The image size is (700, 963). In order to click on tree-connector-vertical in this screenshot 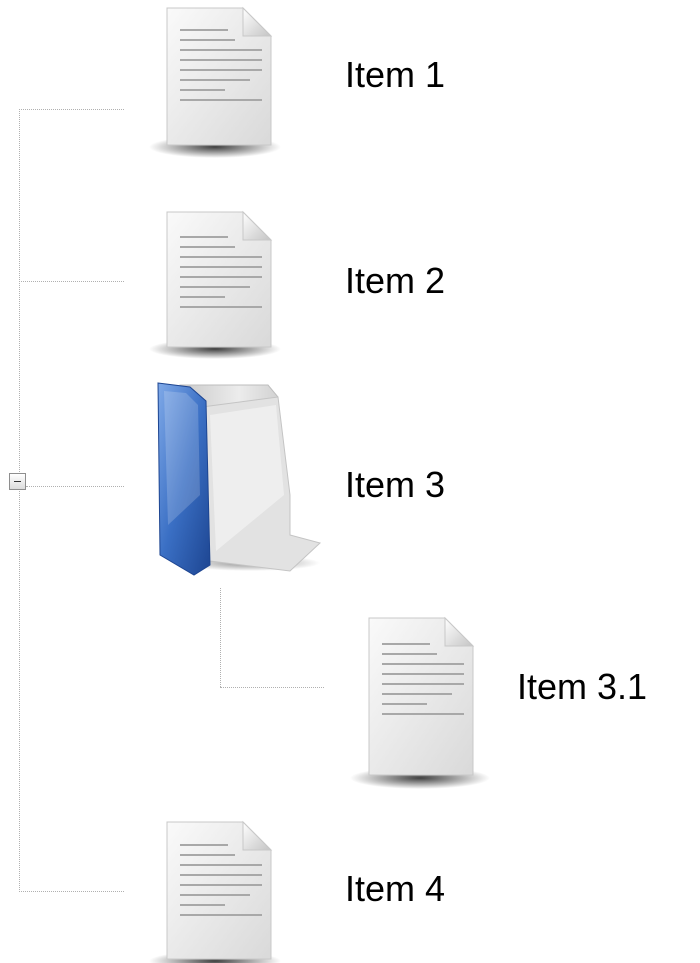, I will do `click(19, 500)`.